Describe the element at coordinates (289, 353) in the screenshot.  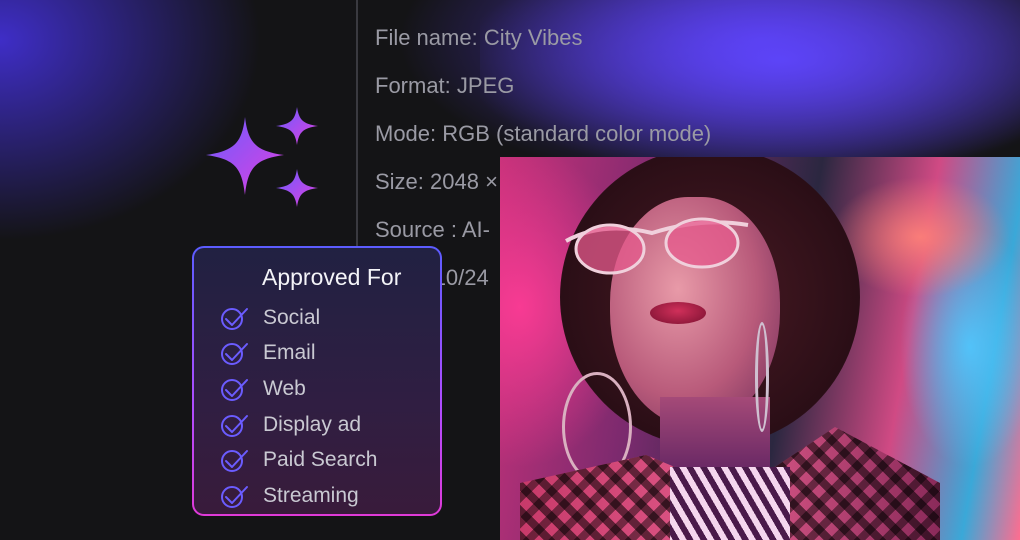
I see `channel-label: Email` at that location.